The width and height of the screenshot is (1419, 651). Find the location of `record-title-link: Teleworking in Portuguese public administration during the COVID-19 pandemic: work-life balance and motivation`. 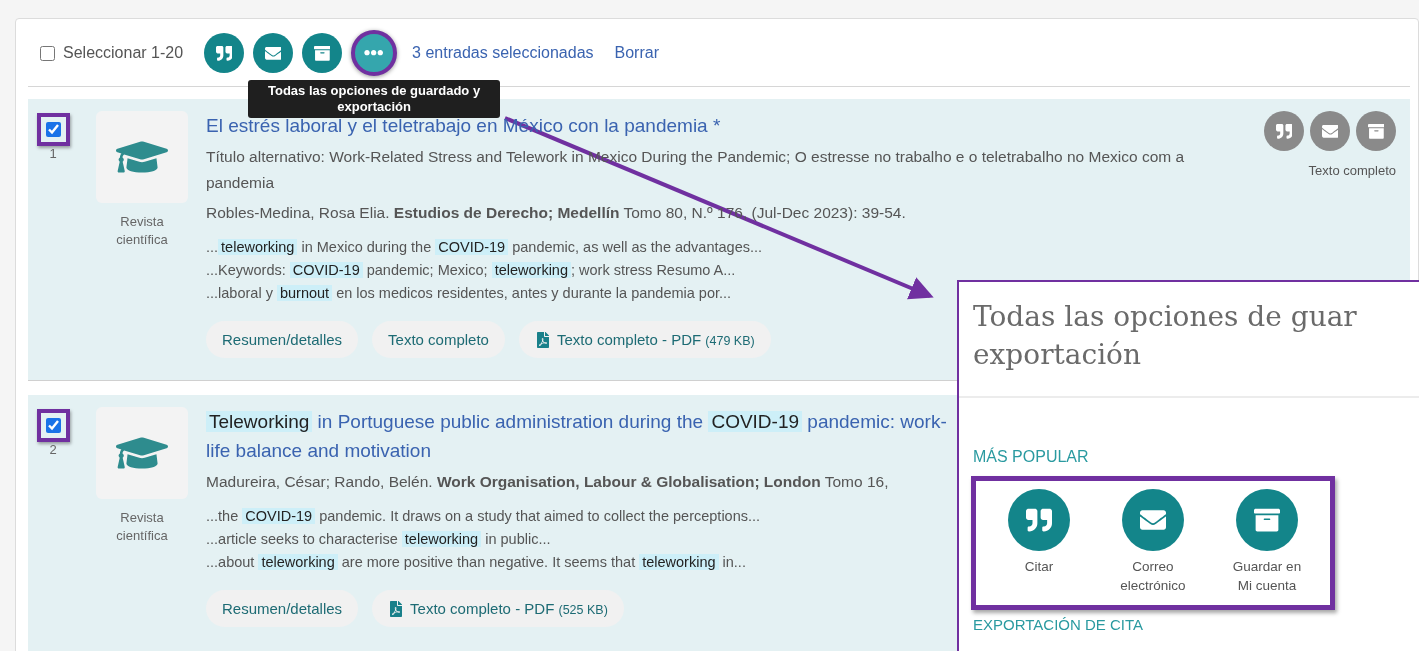

record-title-link: Teleworking in Portuguese public administration during the COVID-19 pandemic: work-life balance and motivation is located at coordinates (578, 436).